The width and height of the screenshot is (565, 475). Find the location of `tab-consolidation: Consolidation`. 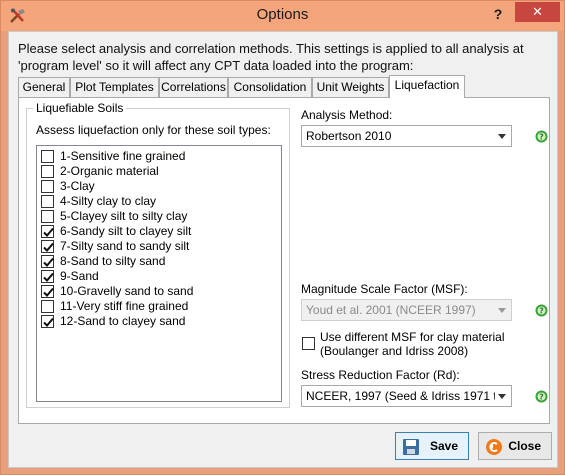

tab-consolidation: Consolidation is located at coordinates (270, 87).